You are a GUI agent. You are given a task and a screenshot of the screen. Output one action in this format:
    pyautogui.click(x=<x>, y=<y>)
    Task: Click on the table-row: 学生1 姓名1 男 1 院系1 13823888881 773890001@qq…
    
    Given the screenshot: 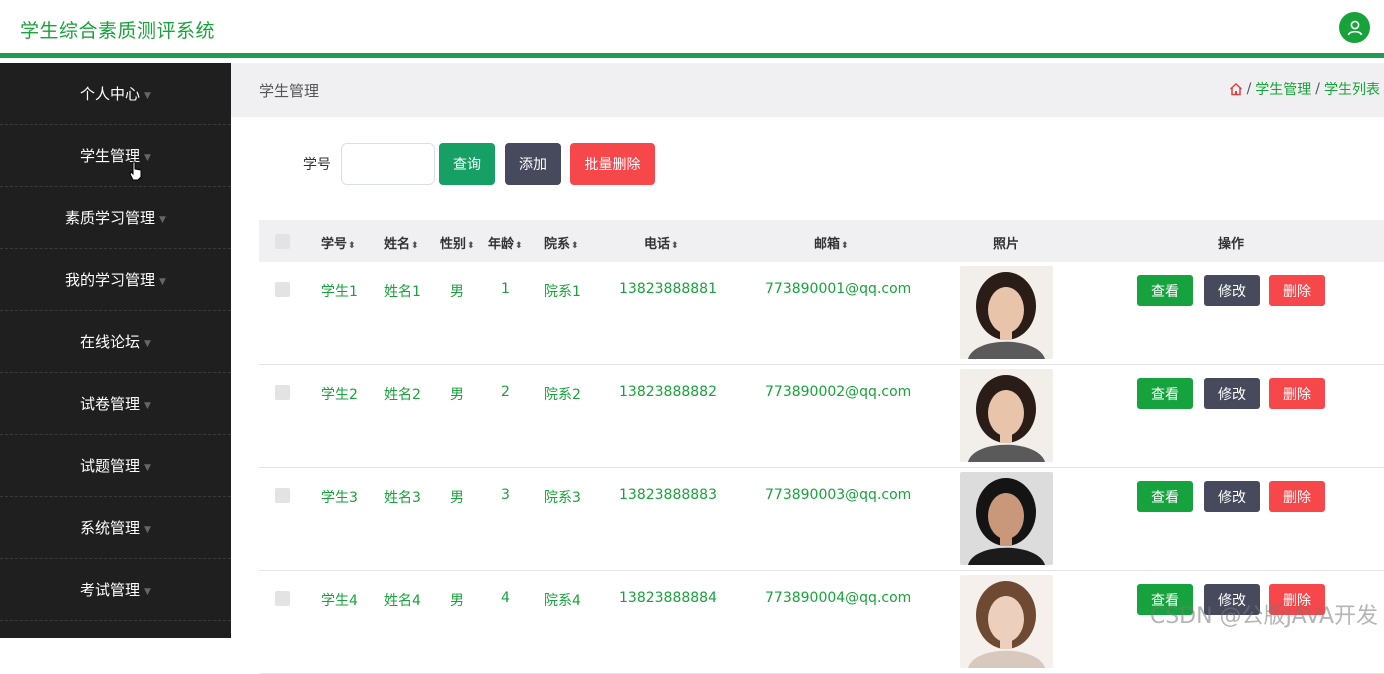 What is the action you would take?
    pyautogui.click(x=821, y=313)
    